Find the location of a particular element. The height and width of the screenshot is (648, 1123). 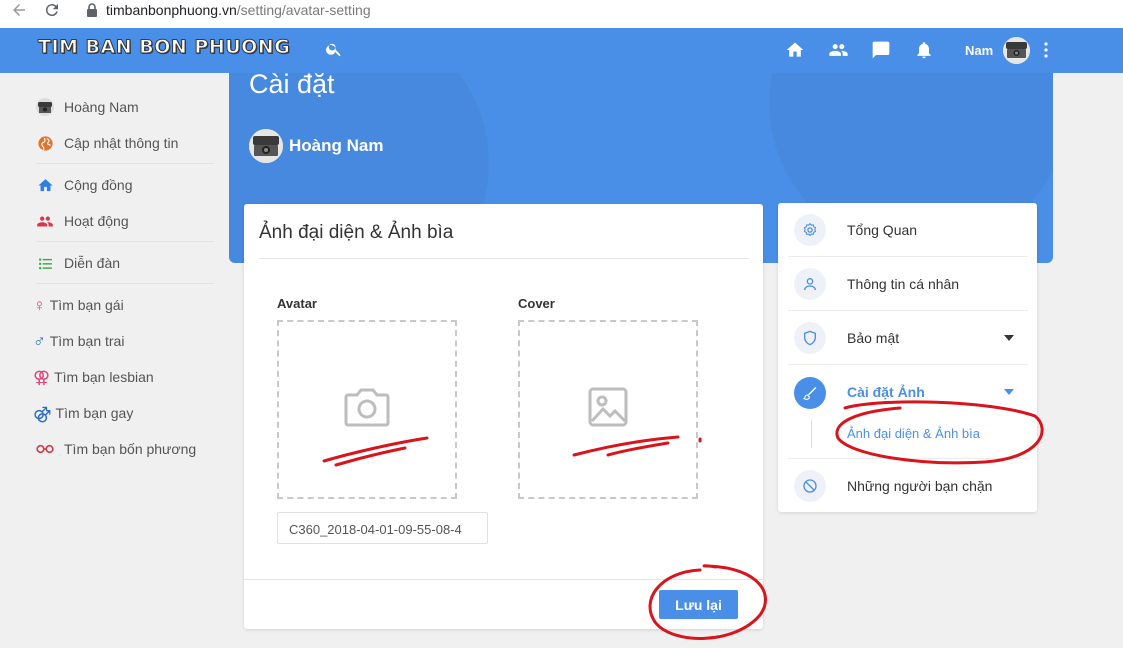

submenu-avatar-cover: Ảnh đại diện & Ảnh bìa is located at coordinates (913, 433).